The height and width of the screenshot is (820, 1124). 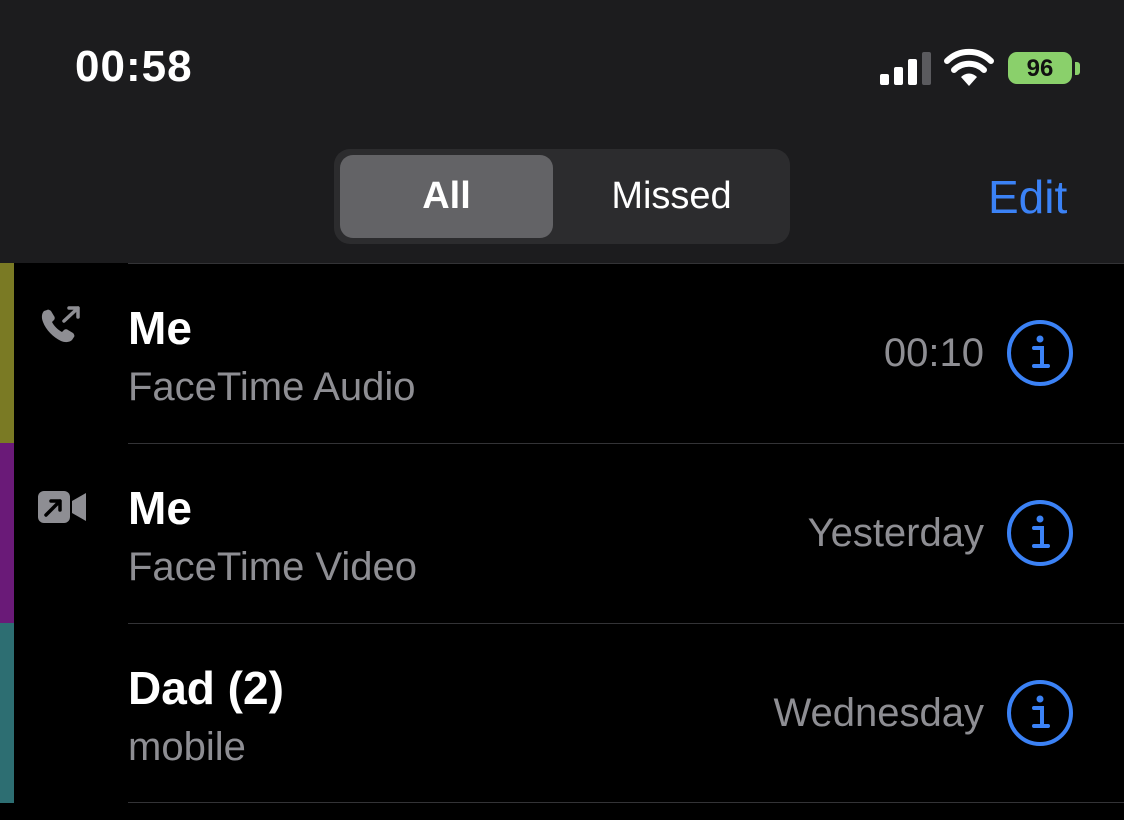 What do you see at coordinates (206, 688) in the screenshot?
I see `caller-name: Dad (2)` at bounding box center [206, 688].